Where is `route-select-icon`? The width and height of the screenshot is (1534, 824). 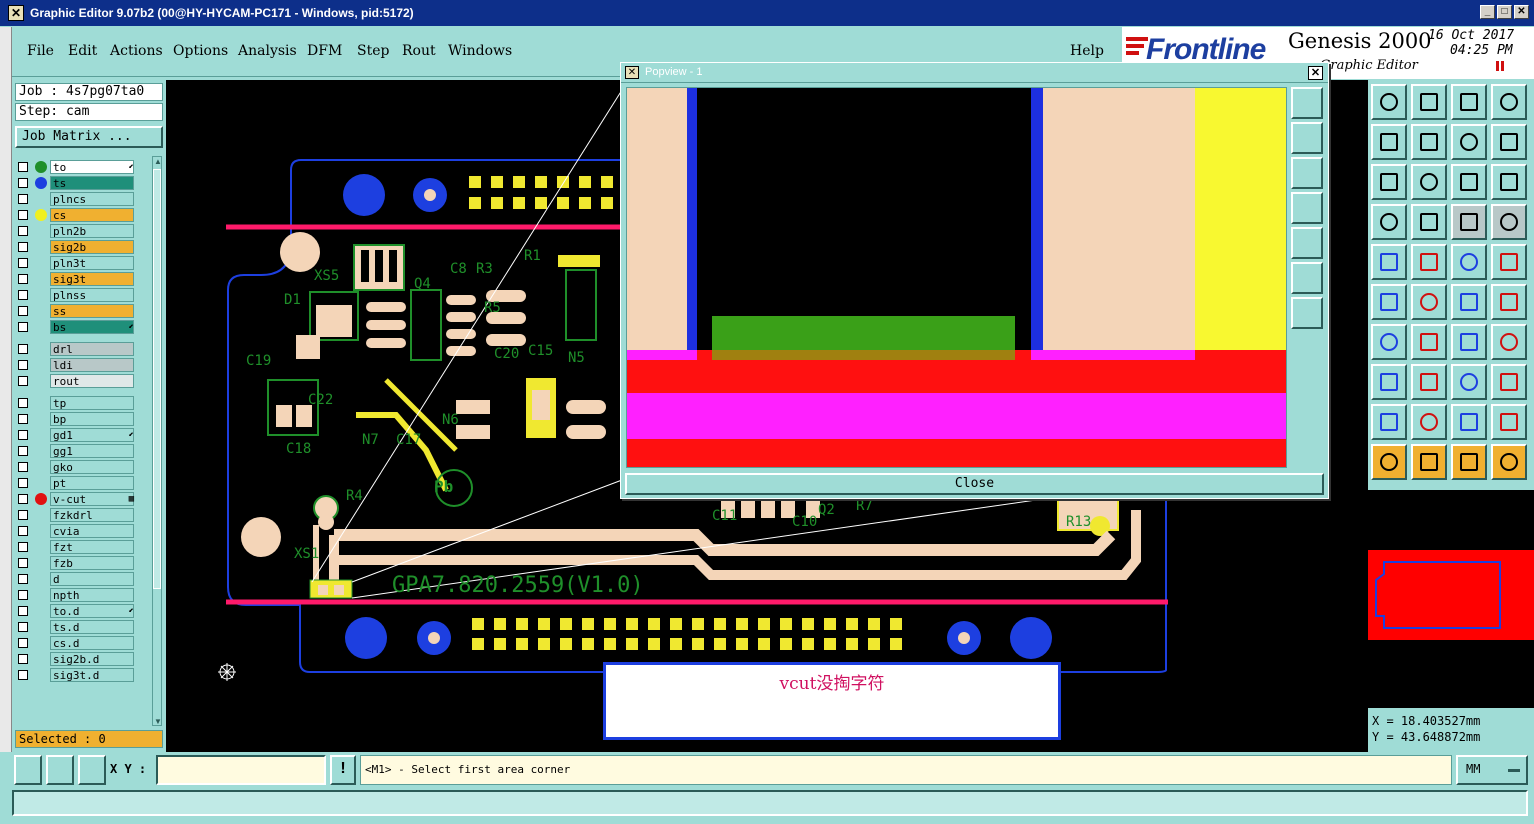
route-select-icon is located at coordinates (1509, 462).